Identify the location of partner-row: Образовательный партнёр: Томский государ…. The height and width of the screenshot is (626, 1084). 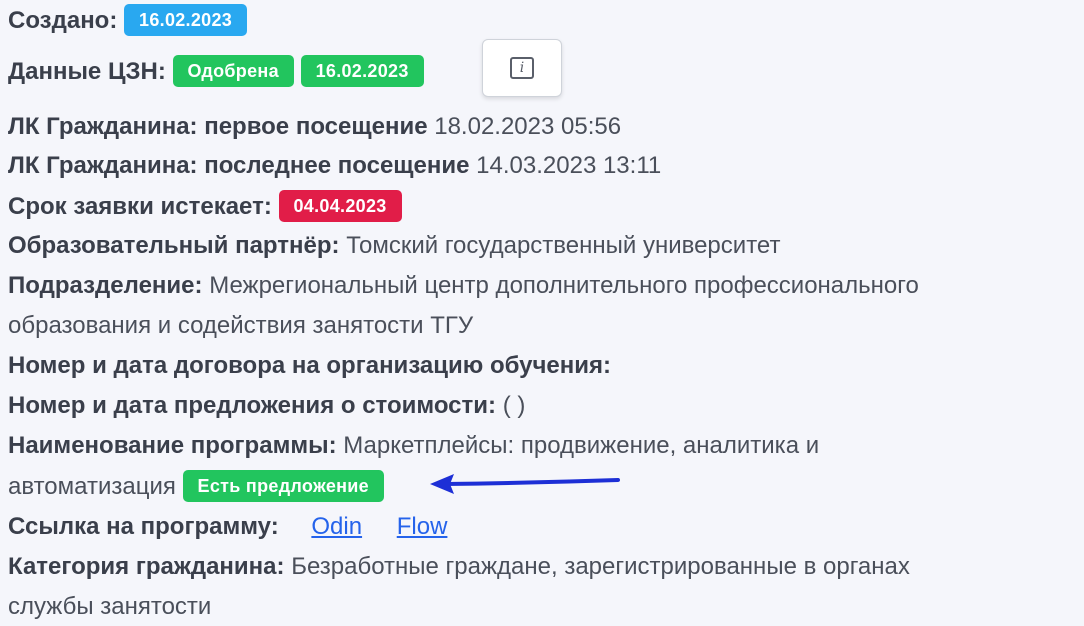
(394, 246).